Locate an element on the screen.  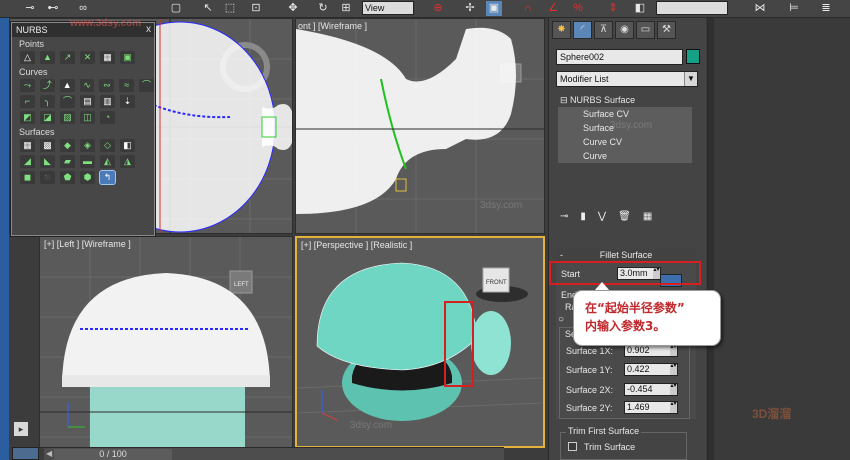
object-name-field: Sphere002 is located at coordinates (619, 57).